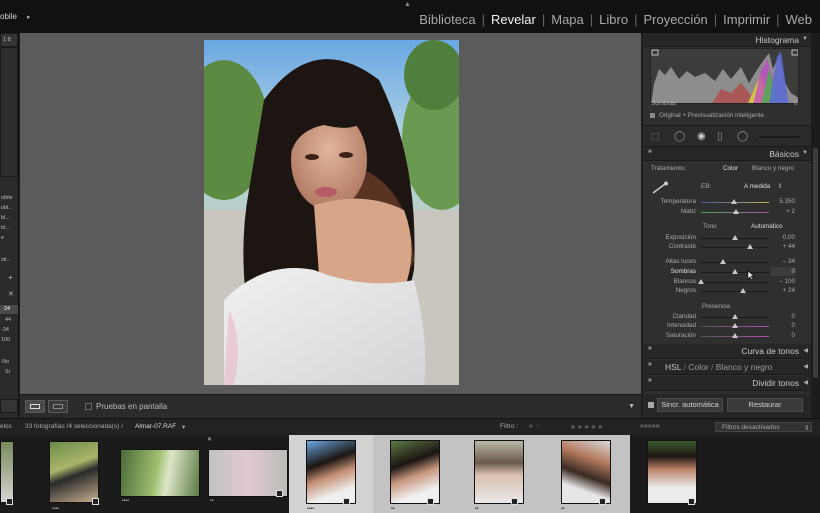 The width and height of the screenshot is (820, 513). I want to click on contrast-slider, so click(735, 246).